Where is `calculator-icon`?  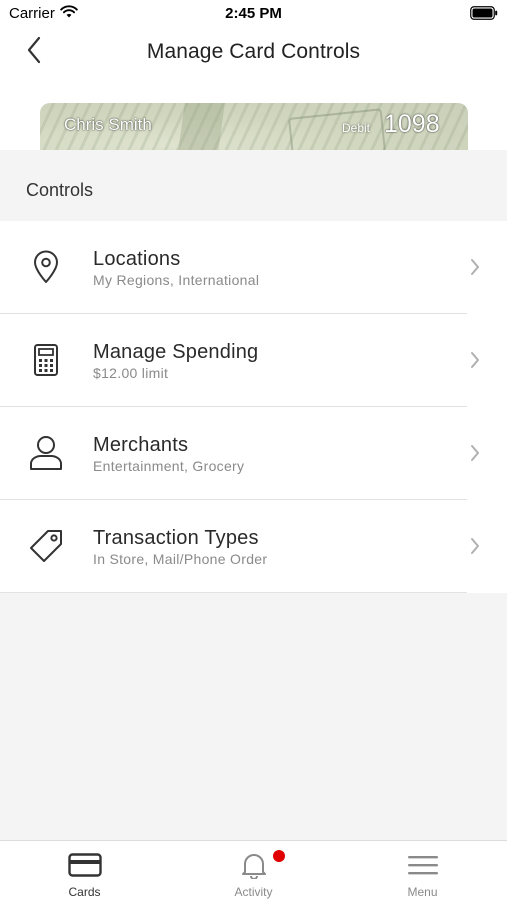
calculator-icon is located at coordinates (46, 360).